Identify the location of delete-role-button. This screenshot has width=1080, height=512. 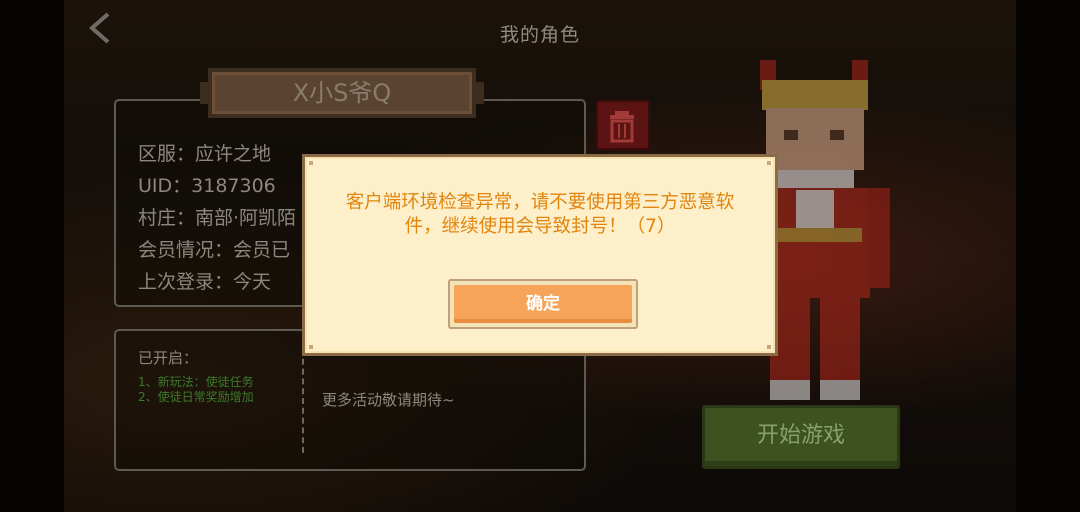
(623, 125).